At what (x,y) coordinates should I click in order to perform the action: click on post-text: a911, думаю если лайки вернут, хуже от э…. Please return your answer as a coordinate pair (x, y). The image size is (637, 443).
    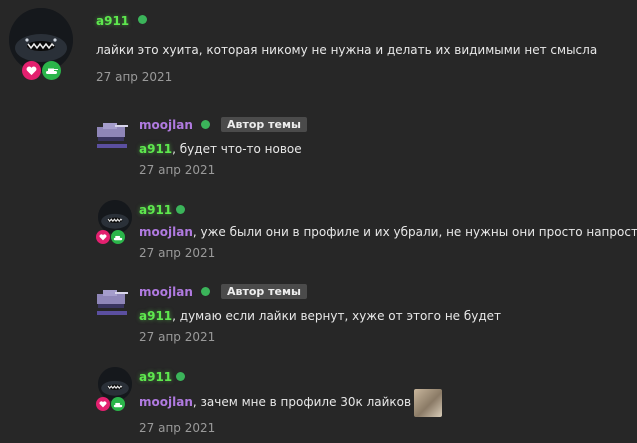
    Looking at the image, I should click on (320, 316).